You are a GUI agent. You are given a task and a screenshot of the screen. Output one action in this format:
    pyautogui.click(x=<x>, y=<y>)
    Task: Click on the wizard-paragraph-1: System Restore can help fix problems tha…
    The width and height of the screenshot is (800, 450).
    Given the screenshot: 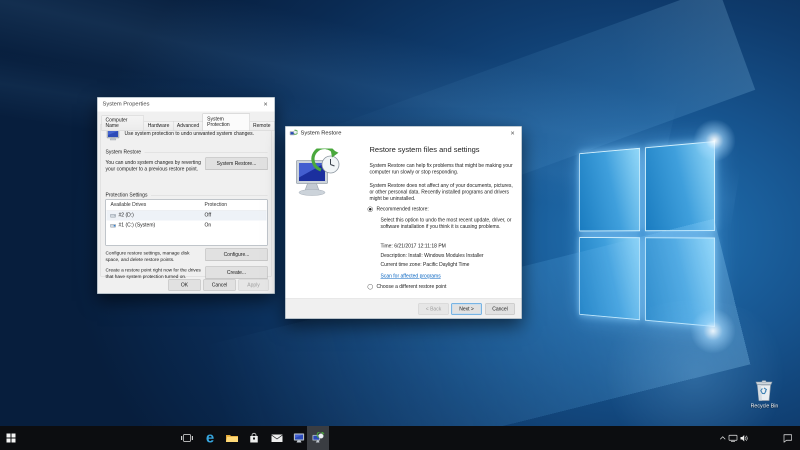 What is the action you would take?
    pyautogui.click(x=441, y=169)
    